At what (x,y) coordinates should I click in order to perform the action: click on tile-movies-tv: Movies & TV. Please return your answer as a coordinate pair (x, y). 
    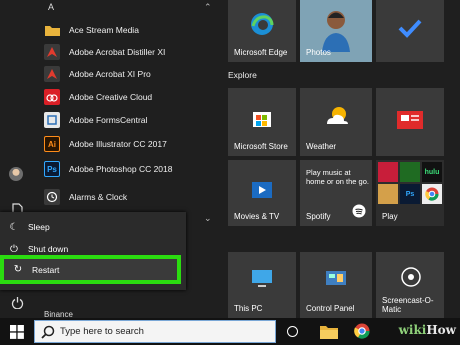
    Looking at the image, I should click on (262, 193).